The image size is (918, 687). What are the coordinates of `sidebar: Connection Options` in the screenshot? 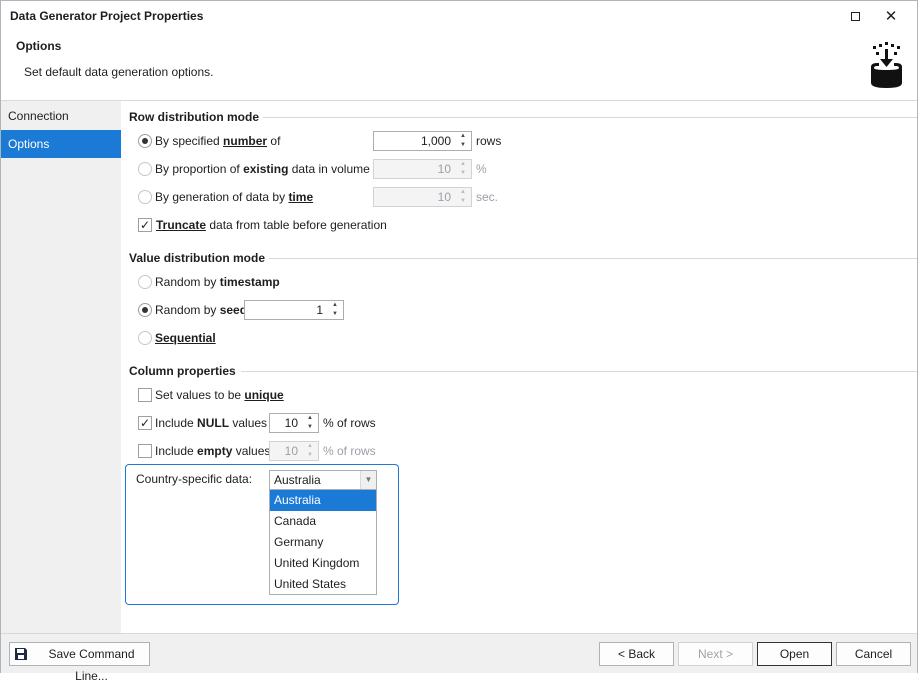 It's located at (61, 367).